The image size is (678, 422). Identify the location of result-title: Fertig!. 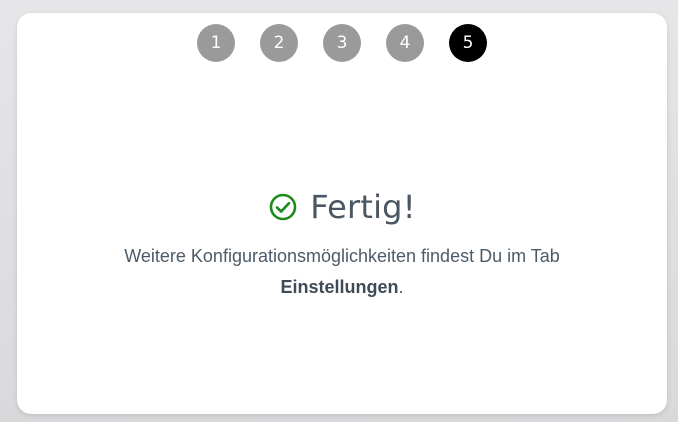
(363, 207).